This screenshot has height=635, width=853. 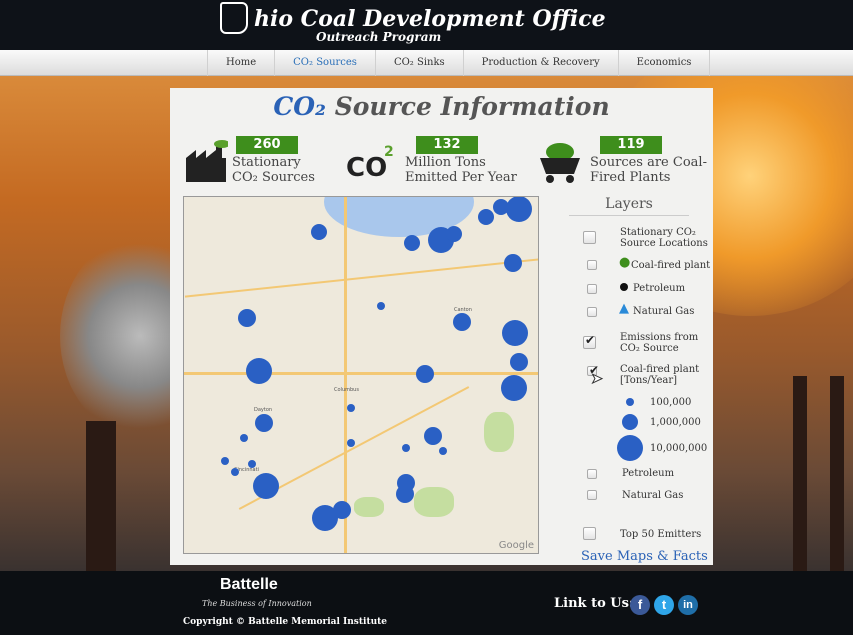 I want to click on city-label: Columbus, so click(x=346, y=390).